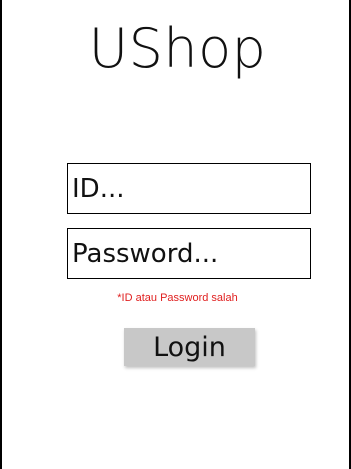  I want to click on app-title: UShop, so click(177, 48).